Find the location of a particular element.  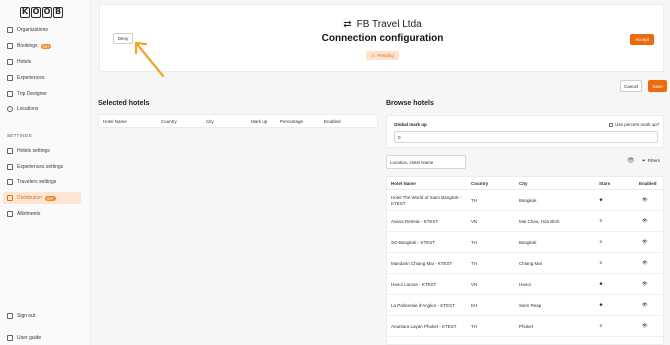

table-row: Hanoi Larosa - KTEST VN Hanoi ★ ★ ★ ★ 👁 is located at coordinates (525, 284).